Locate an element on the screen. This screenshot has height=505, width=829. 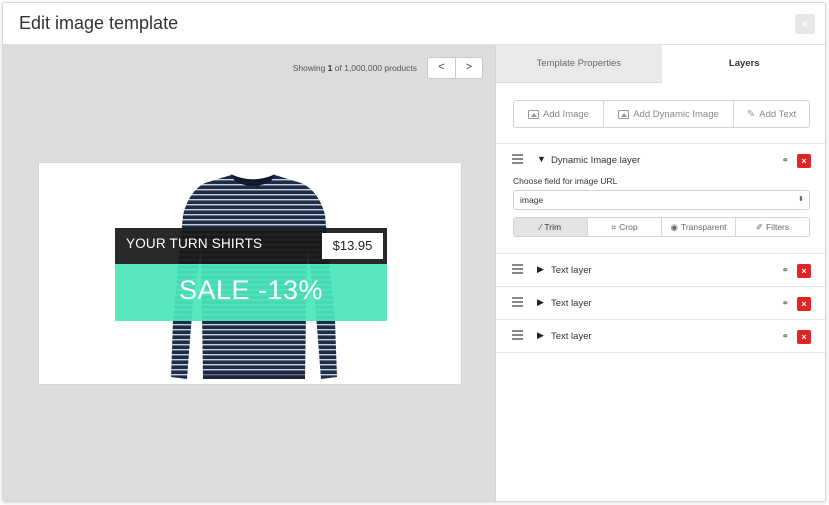
select-arrows-icon: ⬍ is located at coordinates (801, 199).